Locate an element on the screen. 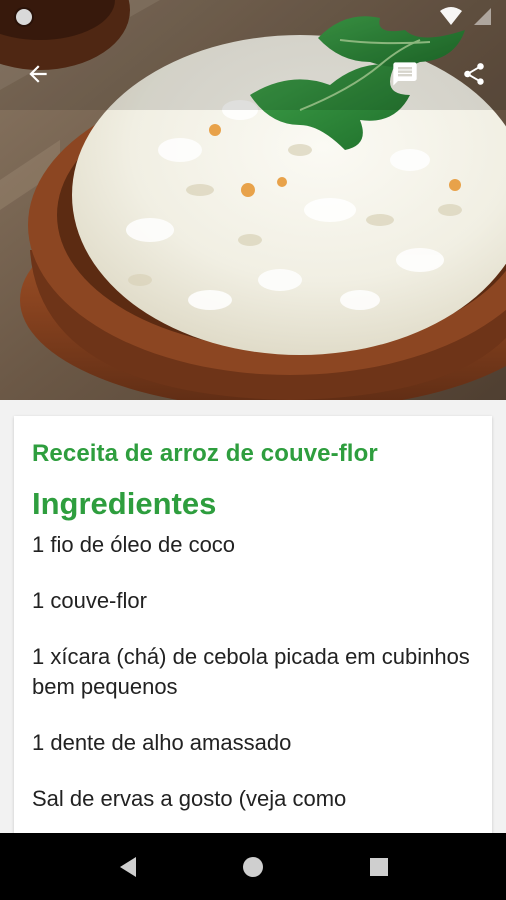  nav-home-icon is located at coordinates (253, 867).